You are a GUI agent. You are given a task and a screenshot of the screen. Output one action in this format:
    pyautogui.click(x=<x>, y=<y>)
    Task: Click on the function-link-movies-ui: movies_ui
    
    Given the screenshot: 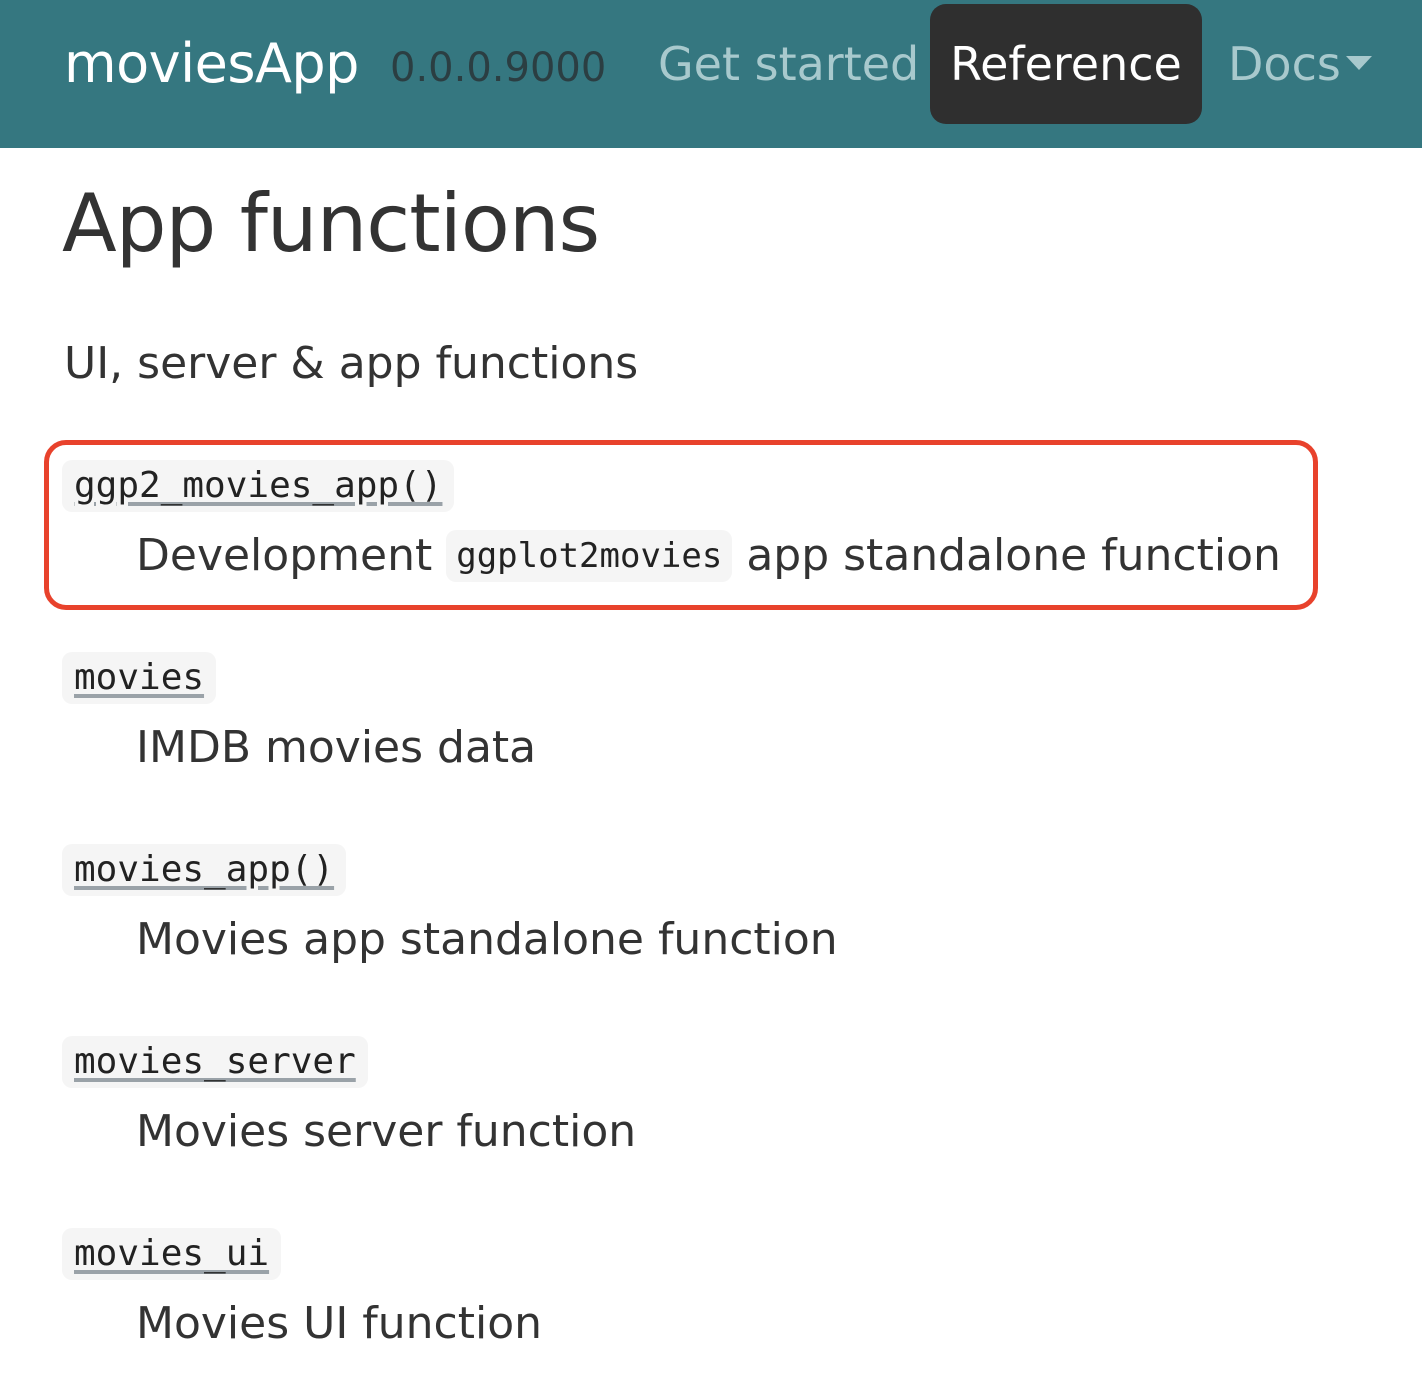 What is the action you would take?
    pyautogui.click(x=172, y=1254)
    